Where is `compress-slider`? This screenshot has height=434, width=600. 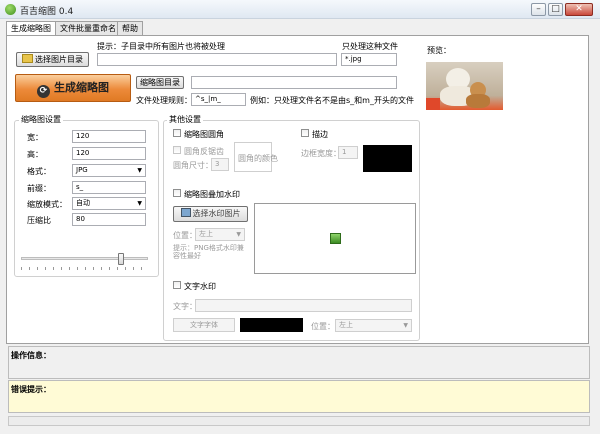
compress-slider is located at coordinates (84, 261).